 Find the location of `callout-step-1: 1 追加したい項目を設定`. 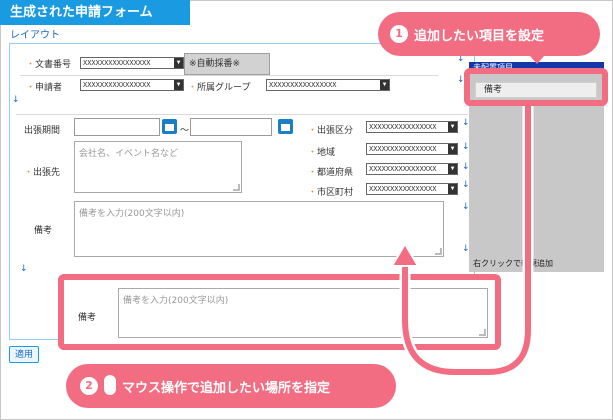

callout-step-1: 1 追加したい項目を設定 is located at coordinates (489, 34).